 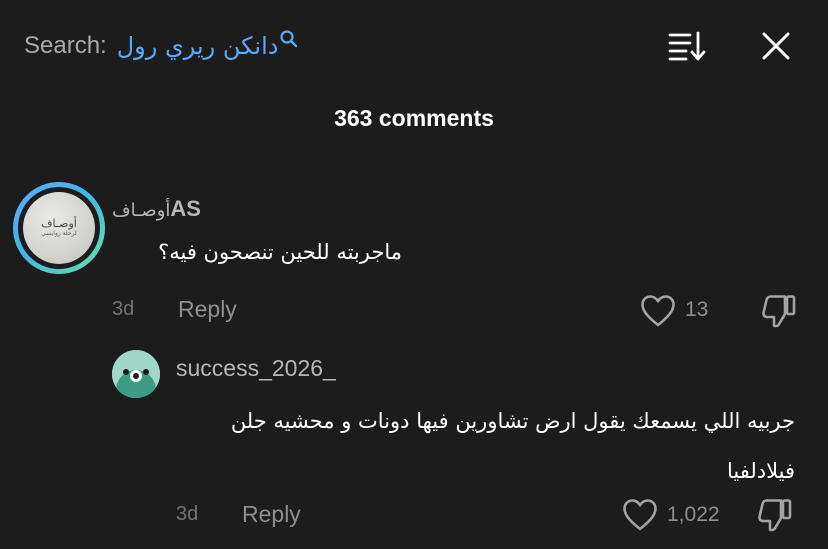 I want to click on avatar-logo: أوصـاف لرحلة زوايسي, so click(x=59, y=228).